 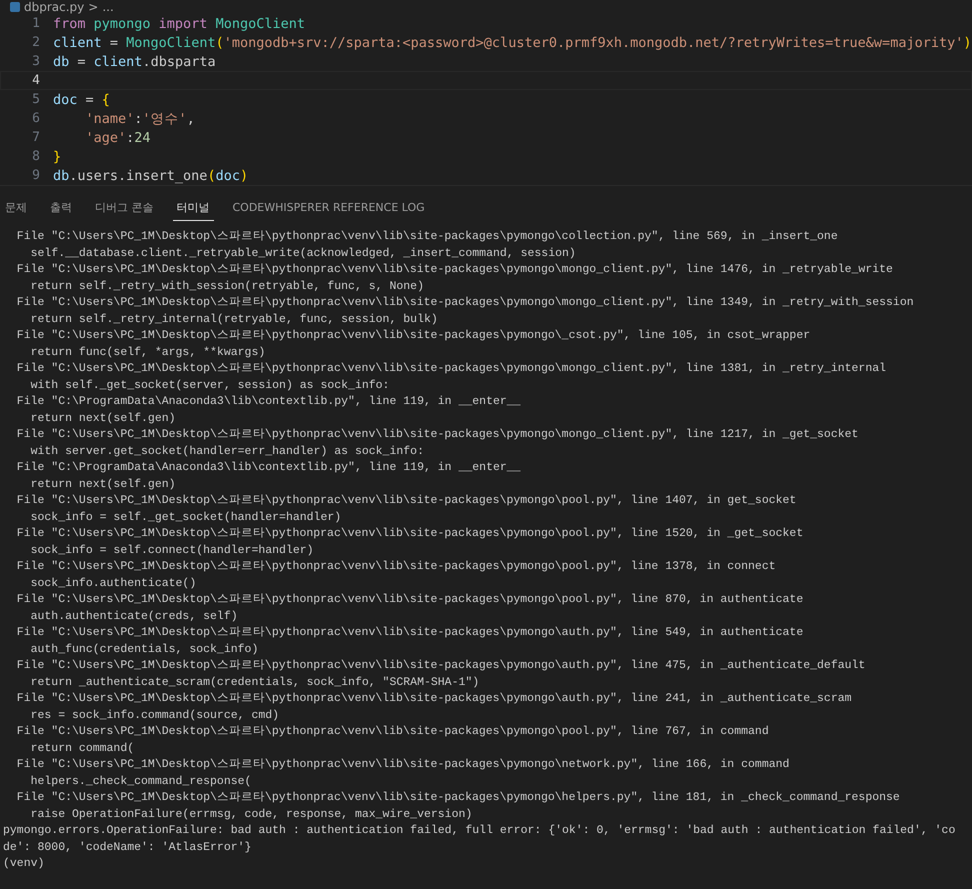 What do you see at coordinates (413, 336) in the screenshot?
I see `terminal-line: File "C:\Users\PC_1M\Desktop\스파르타\pythonprac\venv\lib\site-packages\pymongo\_csot.py", line 105, in csot_wrapper` at bounding box center [413, 336].